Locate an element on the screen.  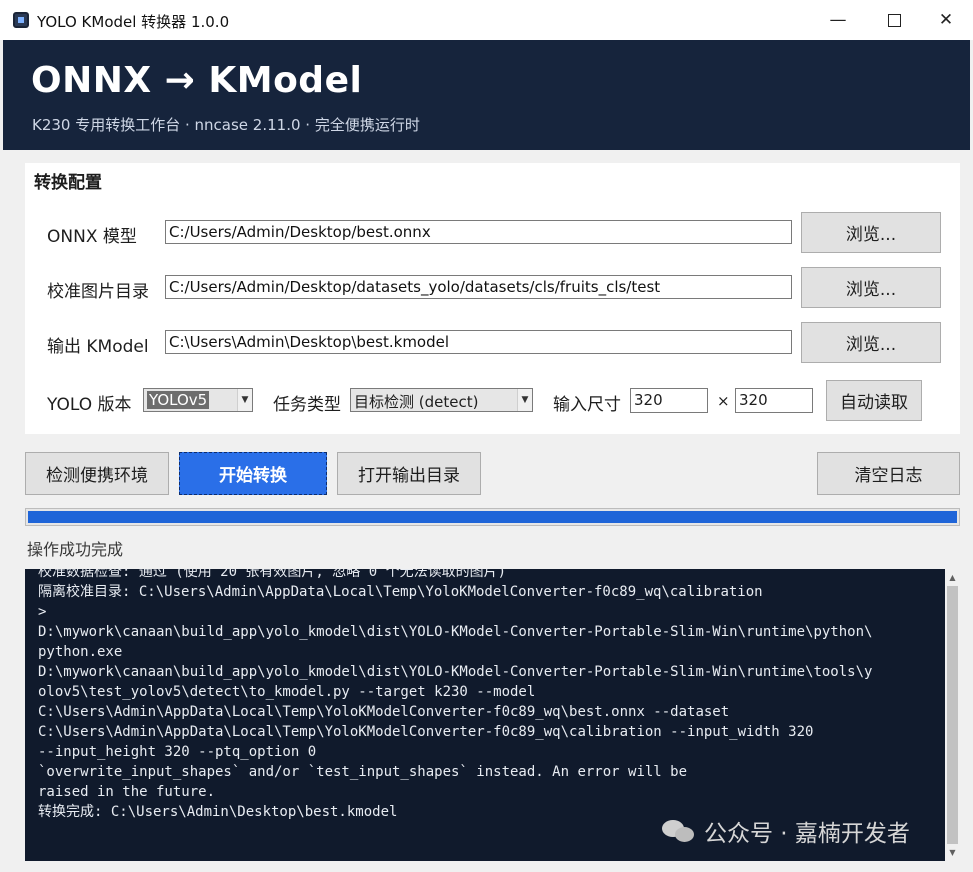
scroll-down-icon: ▼ is located at coordinates (952, 852).